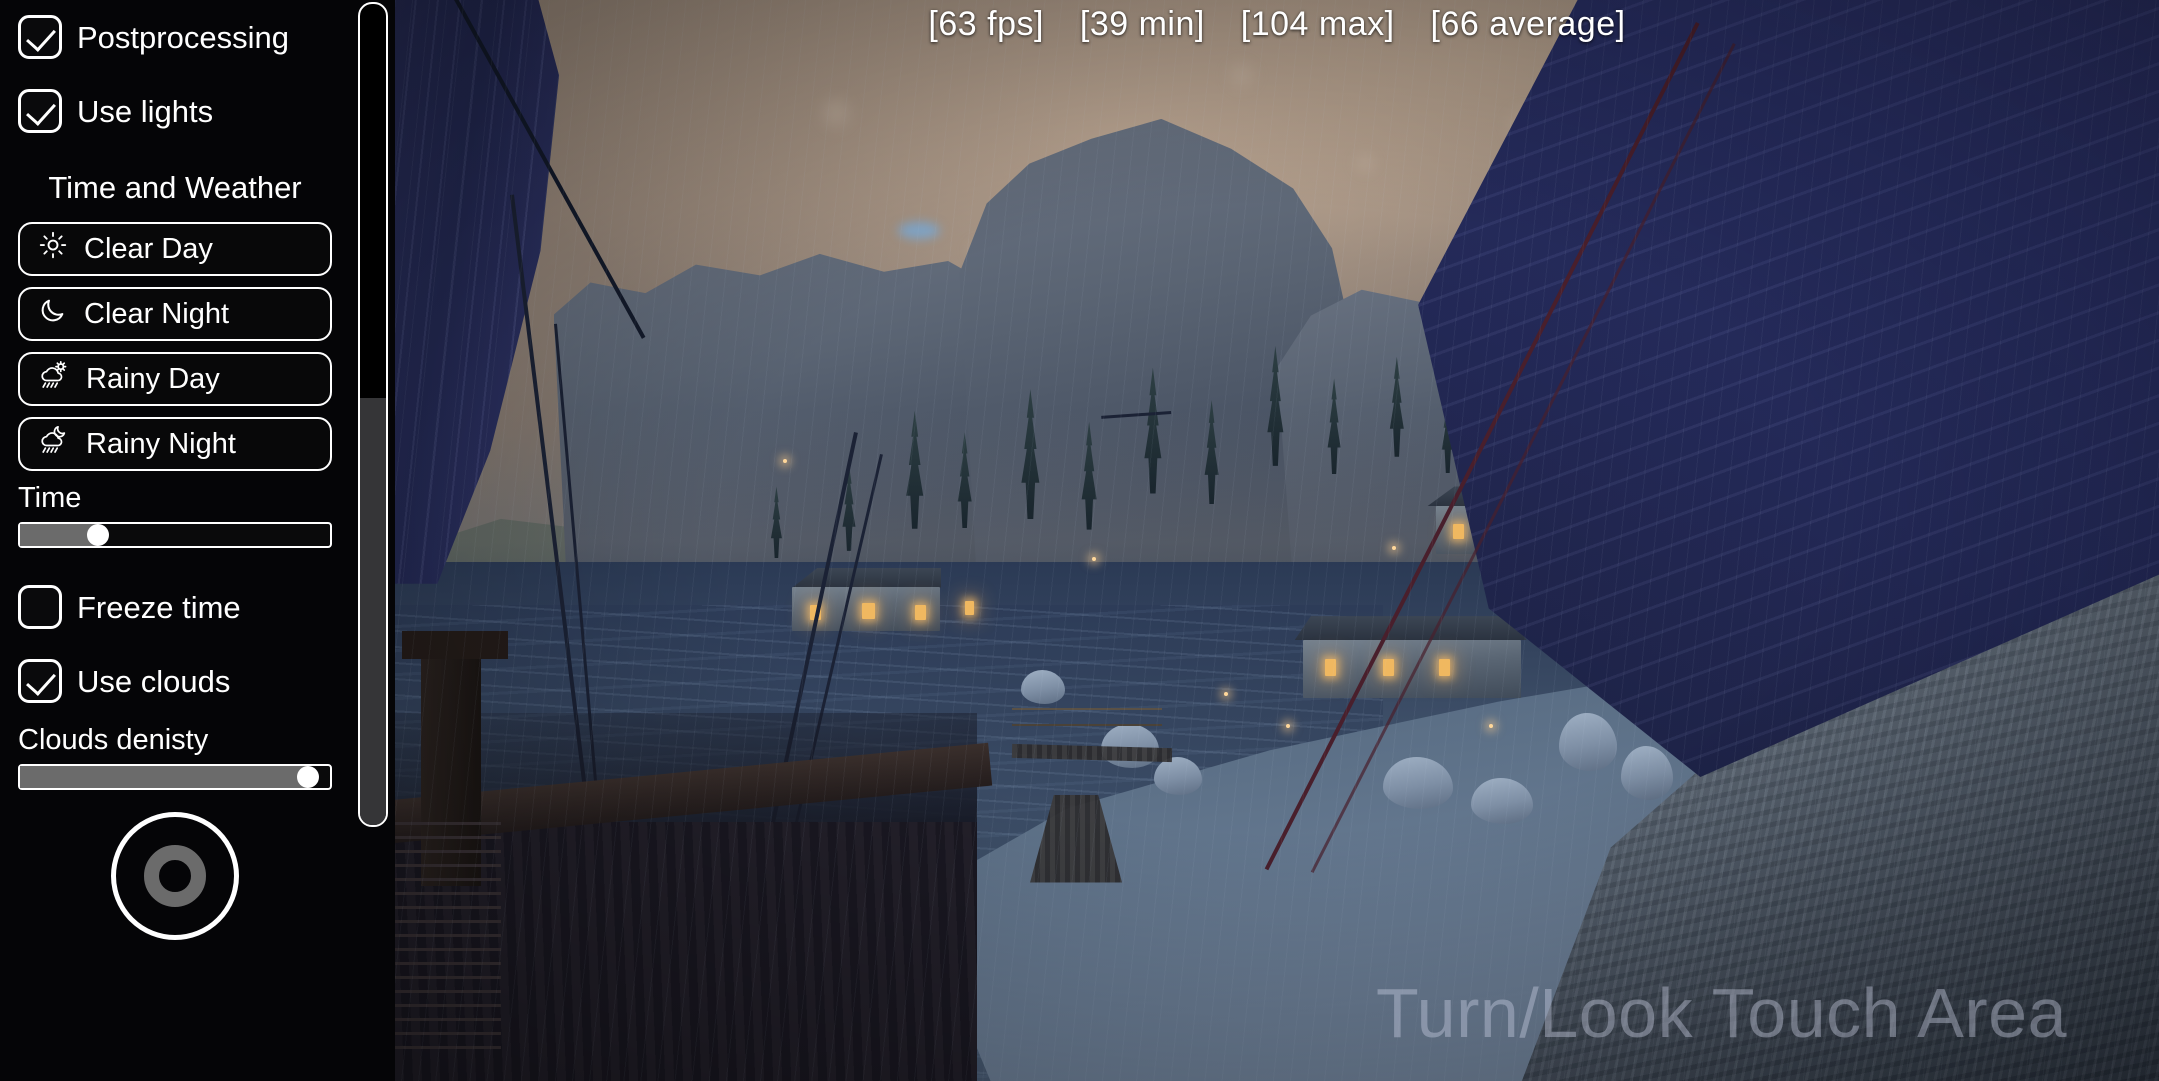 The height and width of the screenshot is (1081, 2159). I want to click on postprocessing-label: Postprocessing, so click(183, 37).